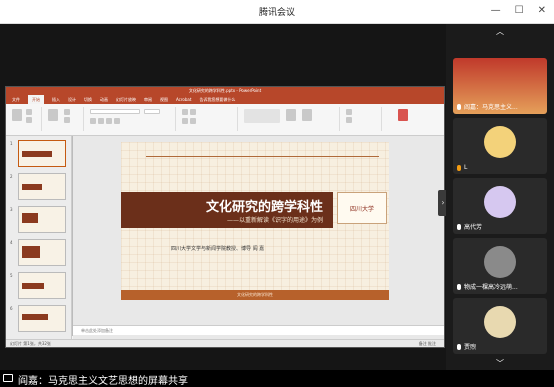  What do you see at coordinates (148, 99) in the screenshot?
I see `ppt-tab-review: 审阅` at bounding box center [148, 99].